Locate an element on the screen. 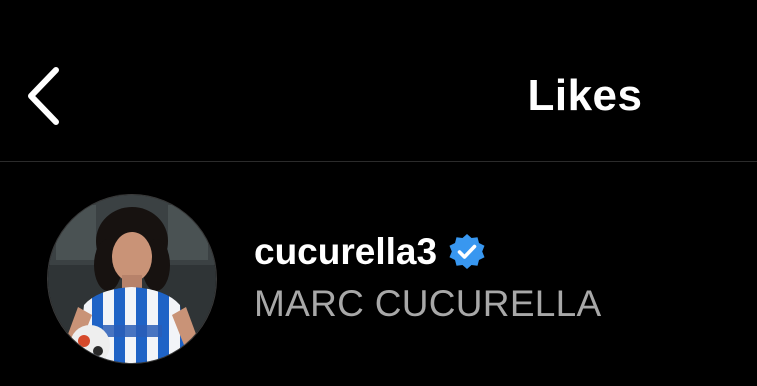 This screenshot has width=757, height=386. profile-photo is located at coordinates (132, 279).